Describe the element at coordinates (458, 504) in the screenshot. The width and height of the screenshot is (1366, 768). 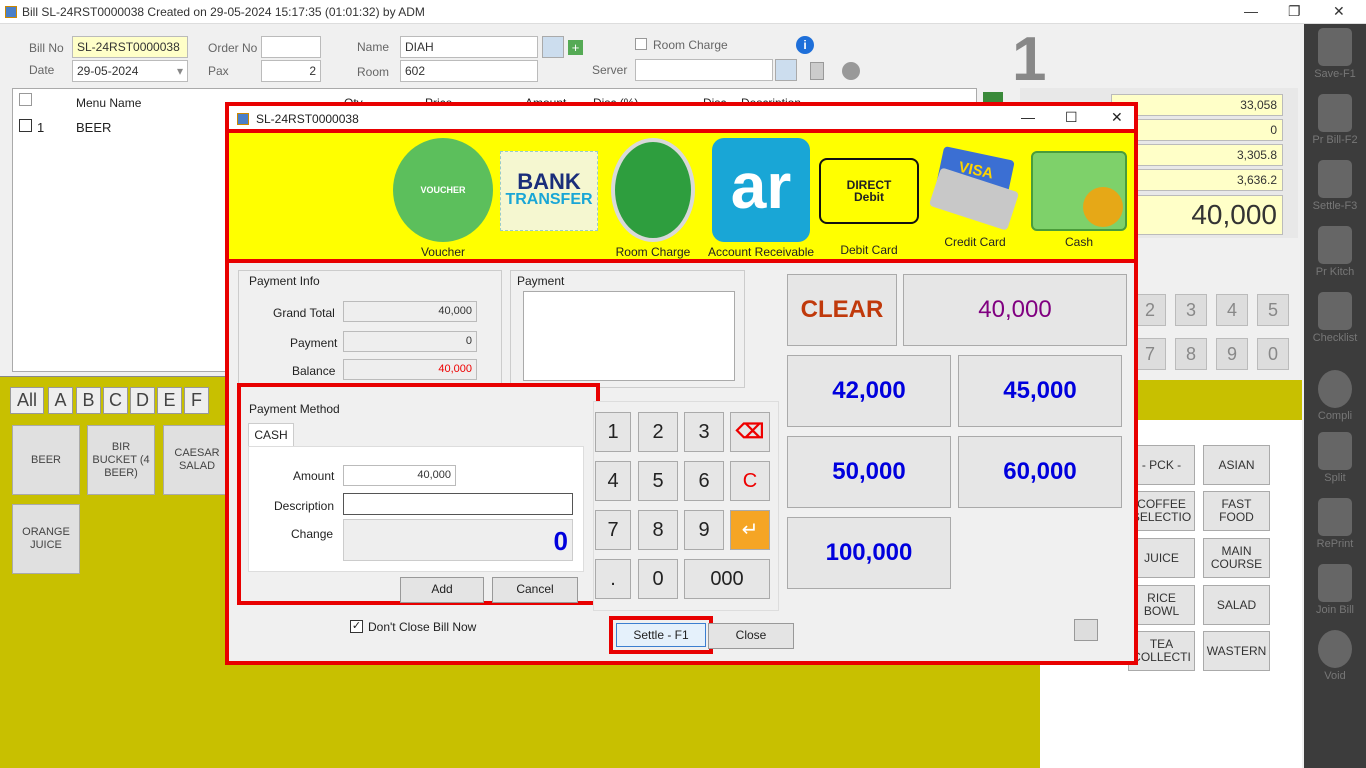
I see `description-field` at that location.